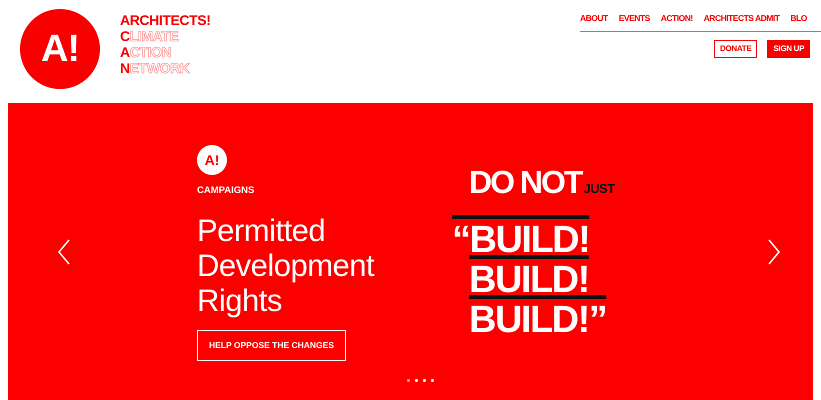  Describe the element at coordinates (212, 160) in the screenshot. I see `campaign-logo: A!` at that location.